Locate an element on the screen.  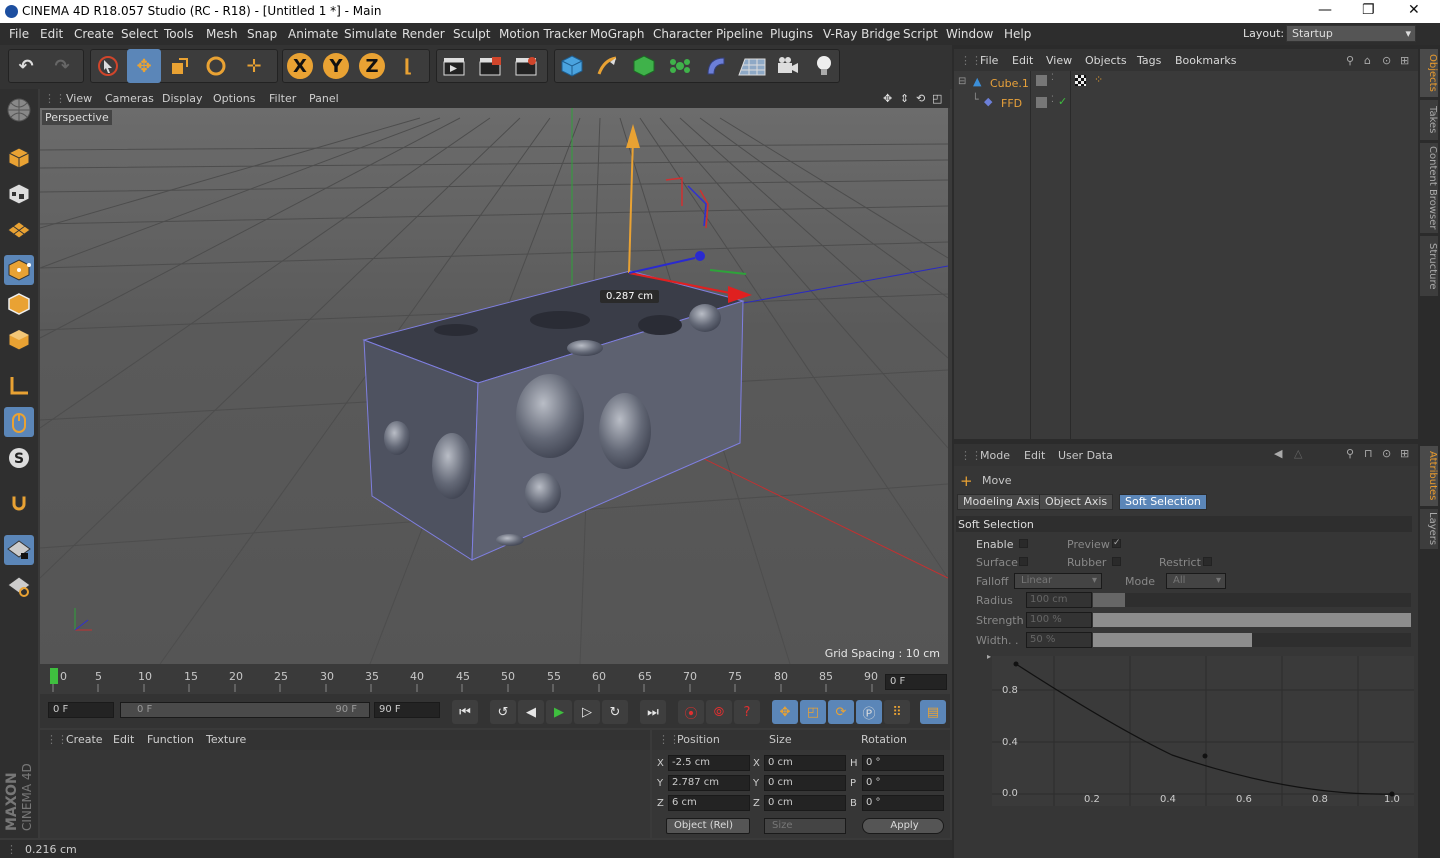
objects-menu-objects: Objects is located at coordinates (1106, 60).